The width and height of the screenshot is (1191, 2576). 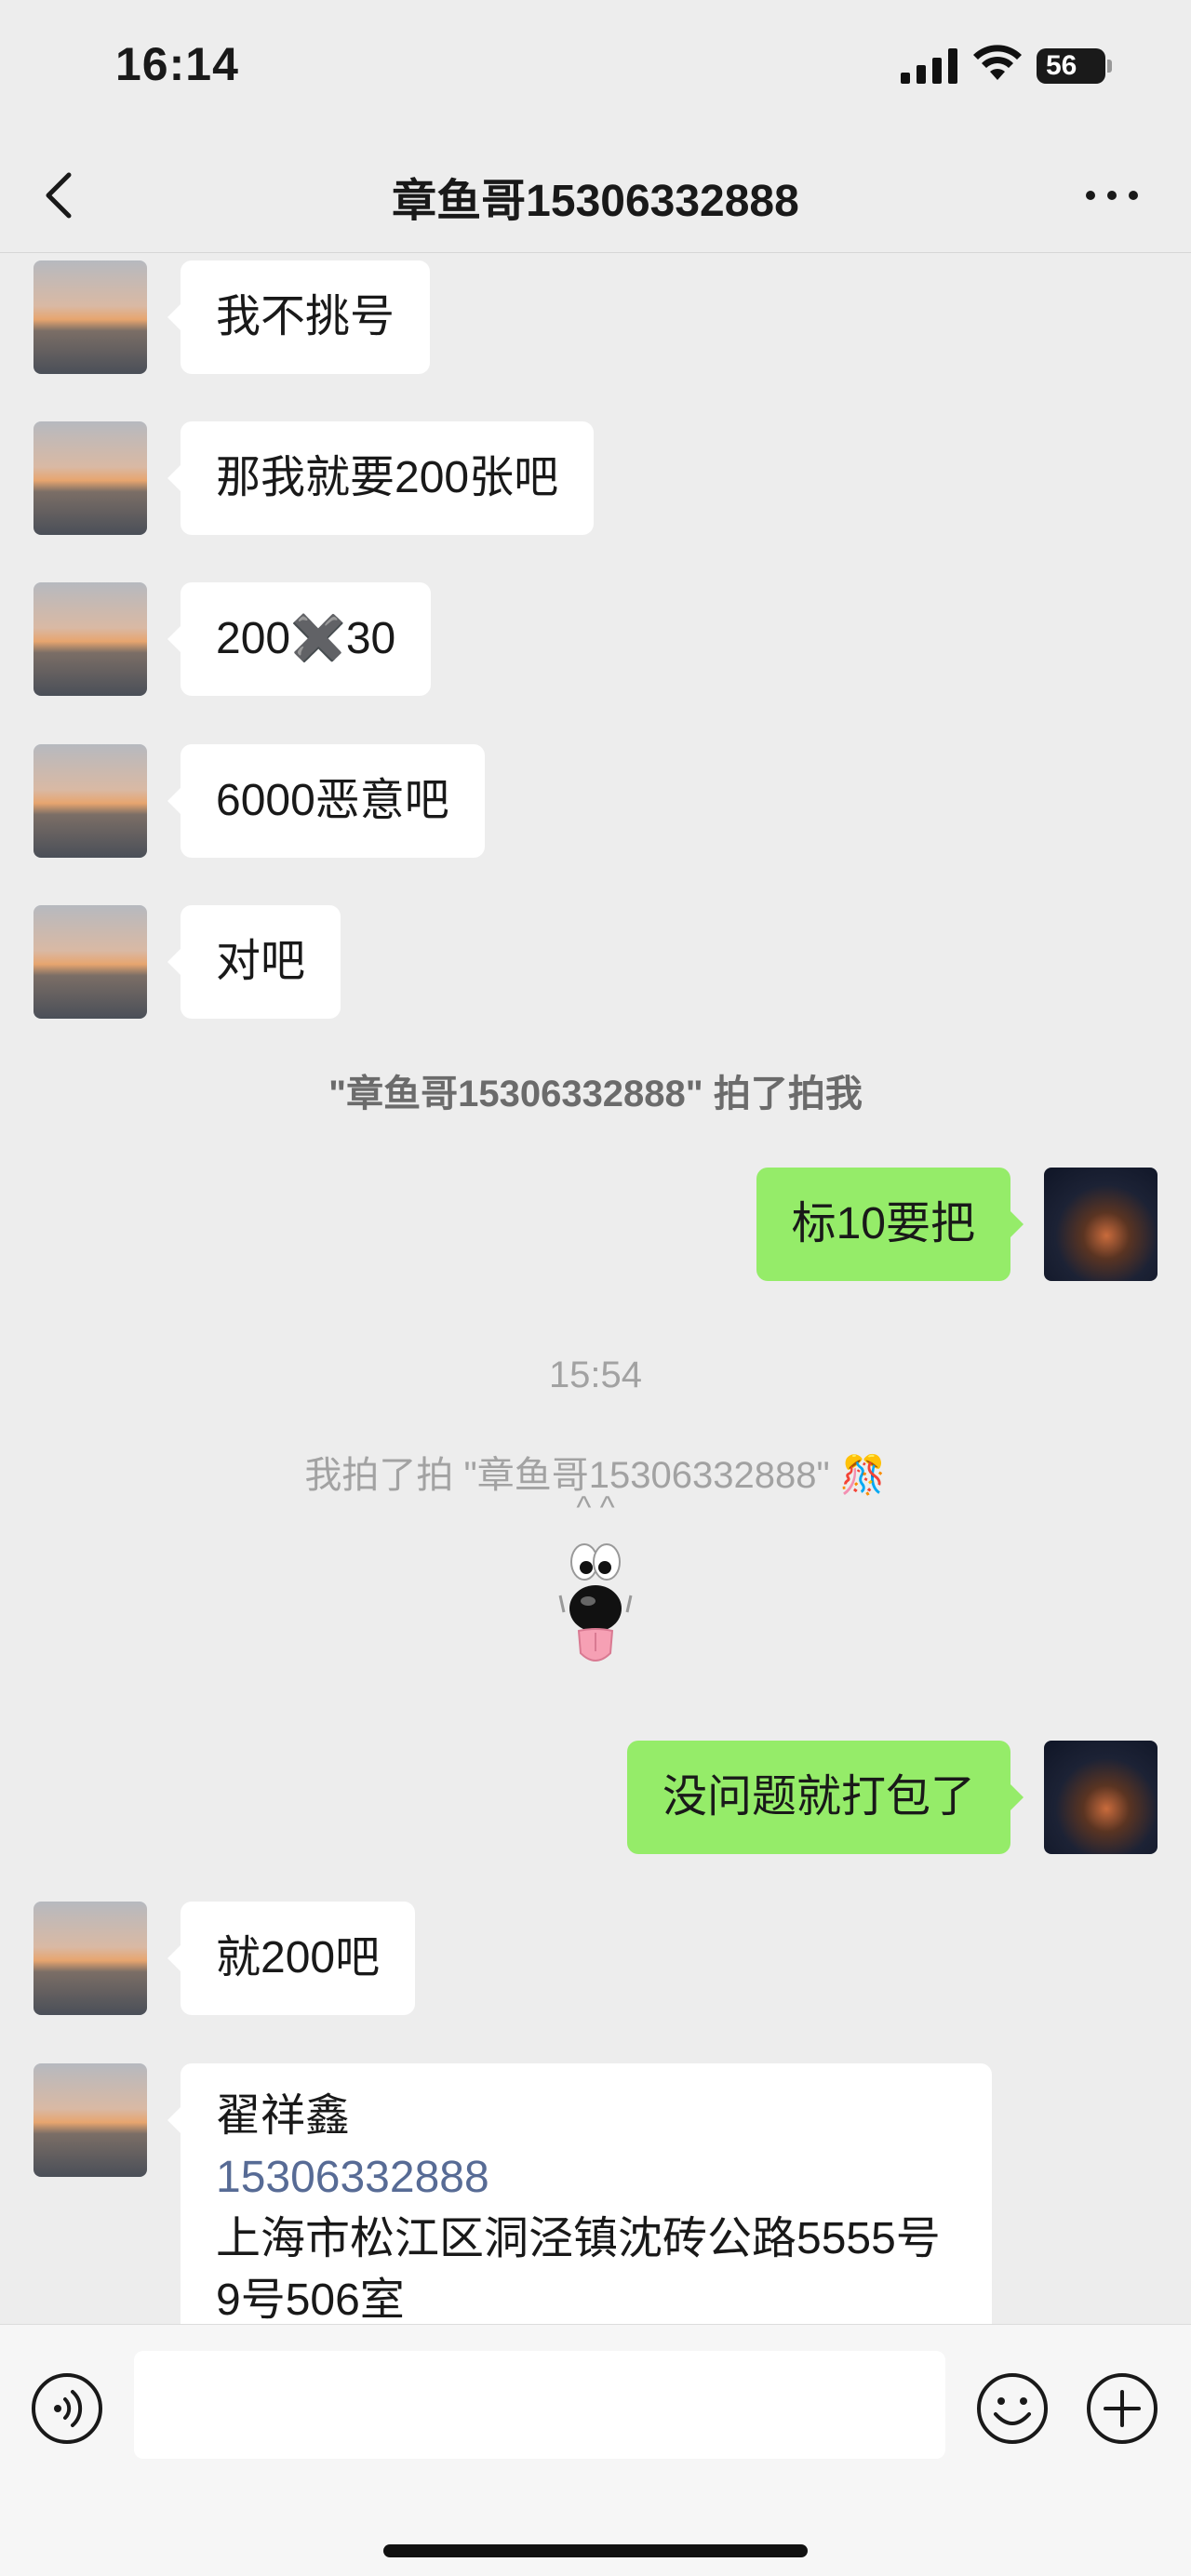 I want to click on emoji-icon, so click(x=1012, y=2408).